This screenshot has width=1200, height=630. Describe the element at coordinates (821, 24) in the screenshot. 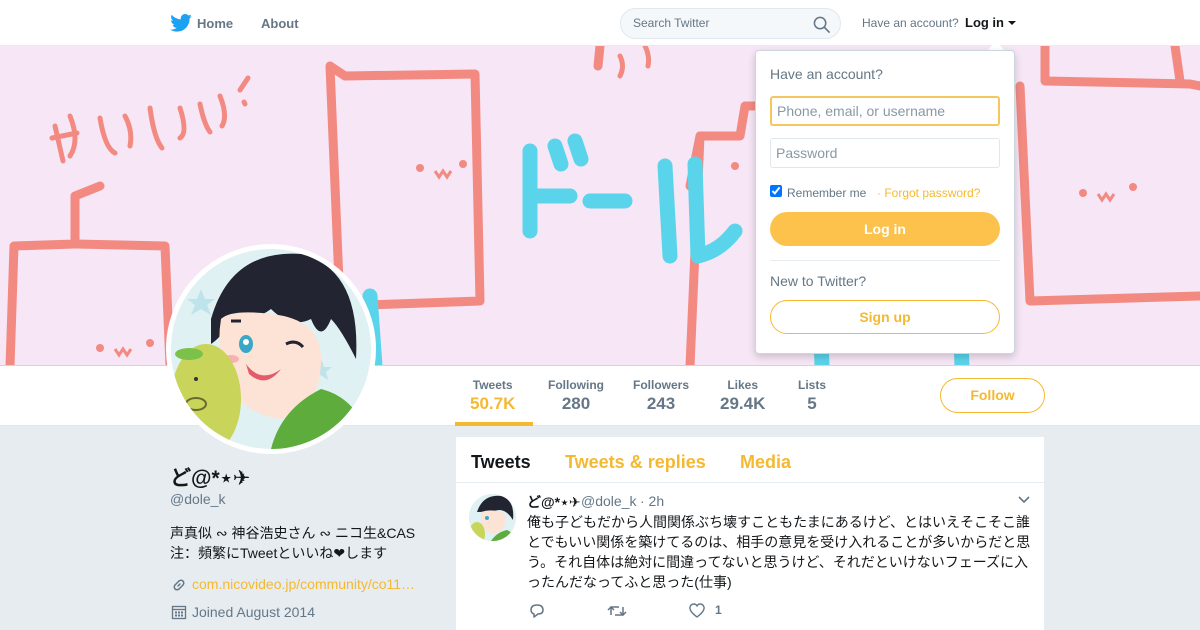

I see `search-icon` at that location.